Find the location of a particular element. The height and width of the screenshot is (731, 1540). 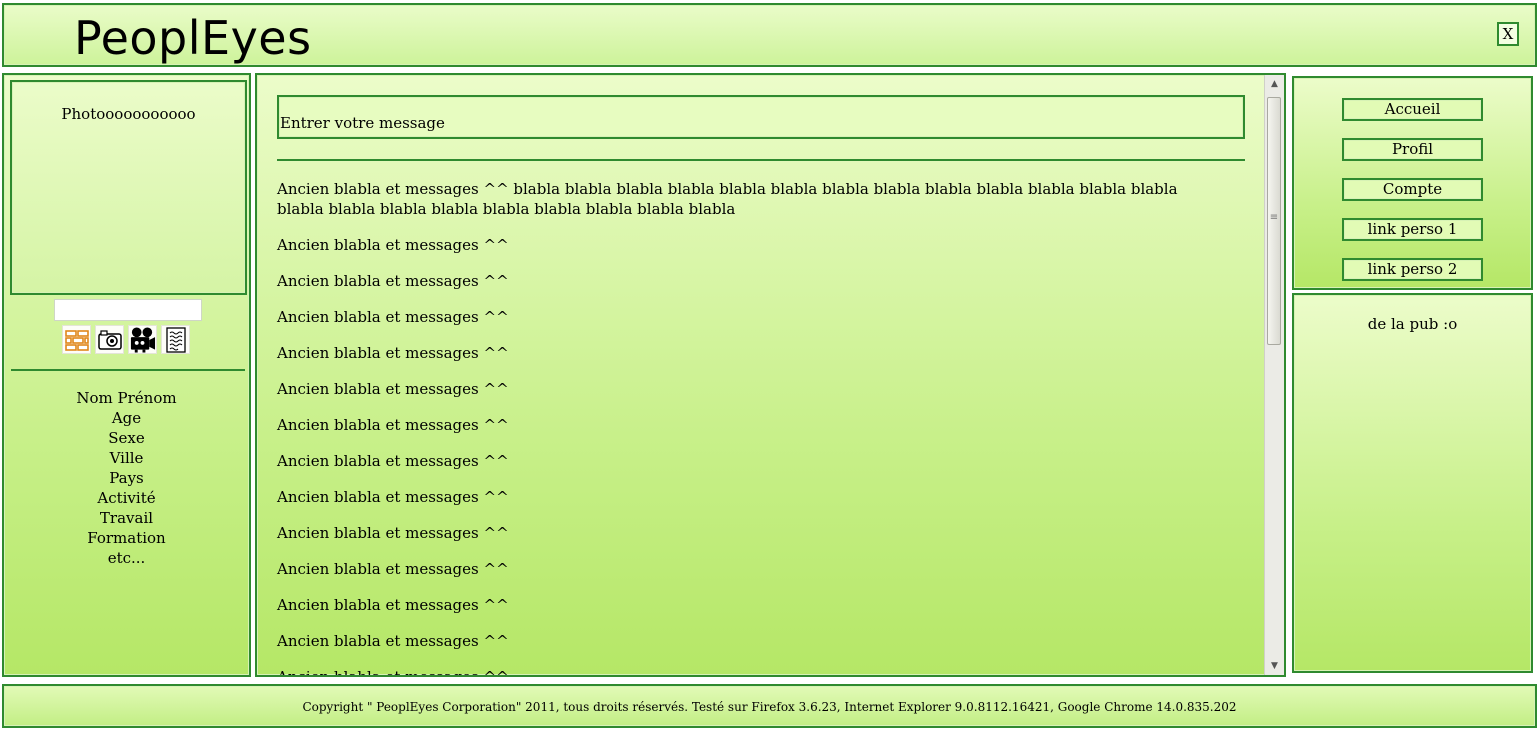

scroll-down-arrow-icon: ▼ is located at coordinates (1274, 666).